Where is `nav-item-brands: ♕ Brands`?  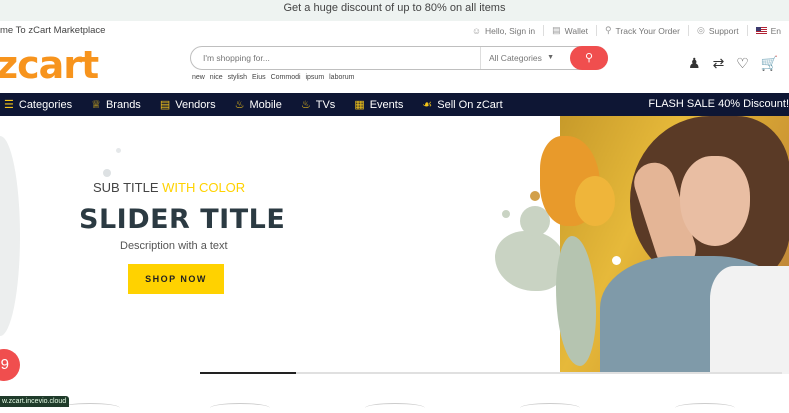 nav-item-brands: ♕ Brands is located at coordinates (116, 105).